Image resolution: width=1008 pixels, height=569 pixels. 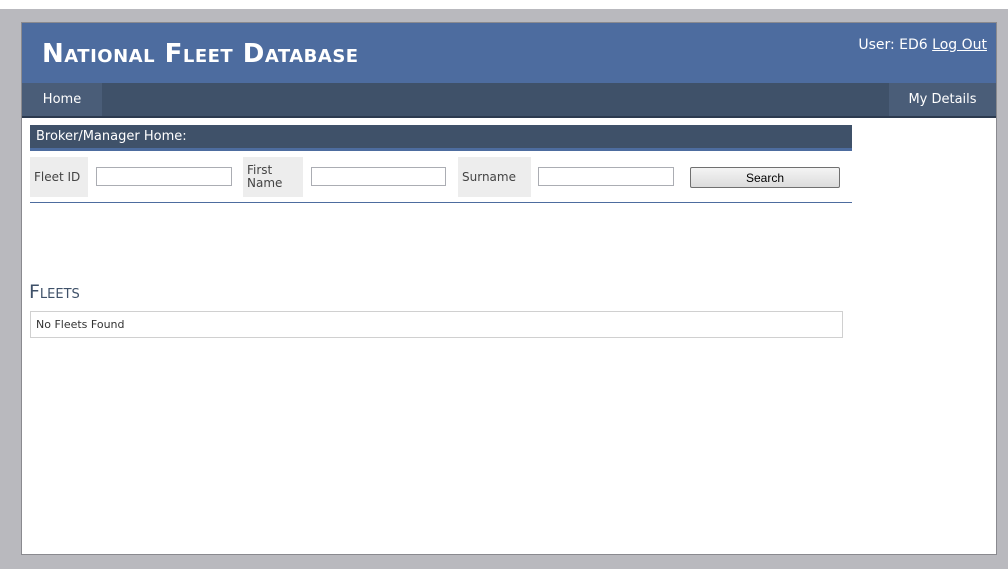 What do you see at coordinates (494, 177) in the screenshot?
I see `surname-label: Surname` at bounding box center [494, 177].